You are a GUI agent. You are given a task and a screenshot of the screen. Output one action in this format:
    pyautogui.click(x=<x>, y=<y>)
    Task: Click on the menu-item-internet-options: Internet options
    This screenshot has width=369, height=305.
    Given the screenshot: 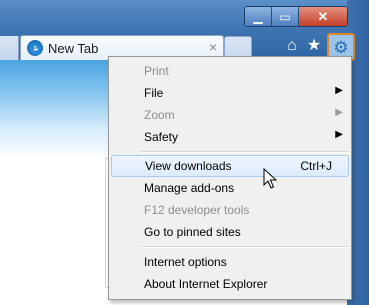 What is the action you would take?
    pyautogui.click(x=230, y=262)
    